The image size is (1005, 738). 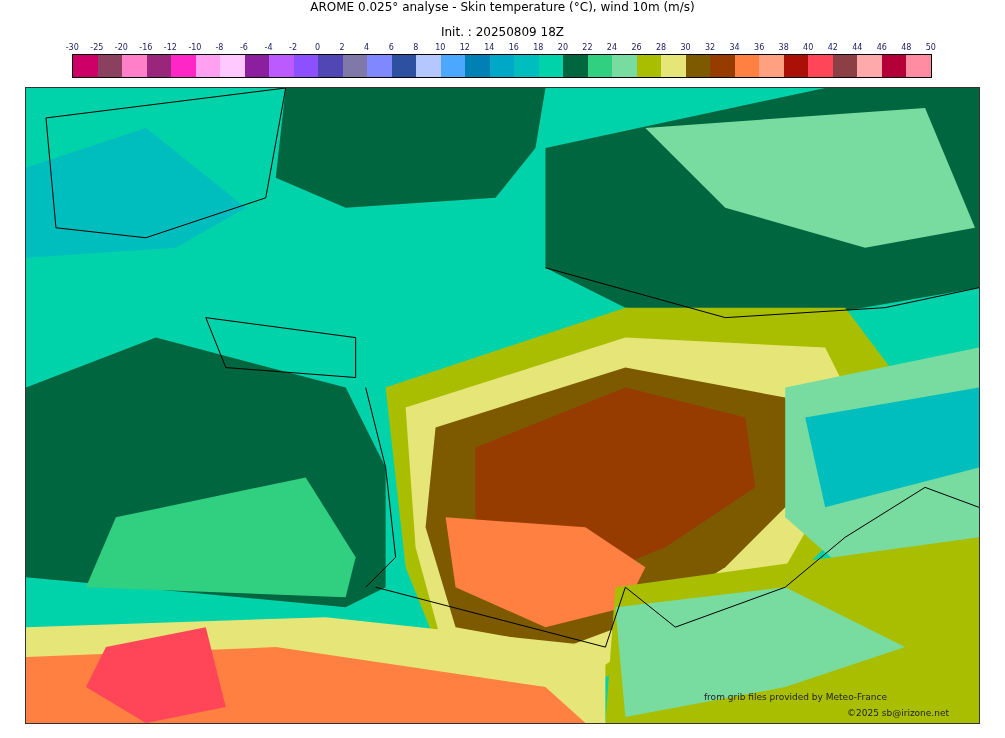 I want to click on scale-tick-label: 42, so click(x=832, y=47).